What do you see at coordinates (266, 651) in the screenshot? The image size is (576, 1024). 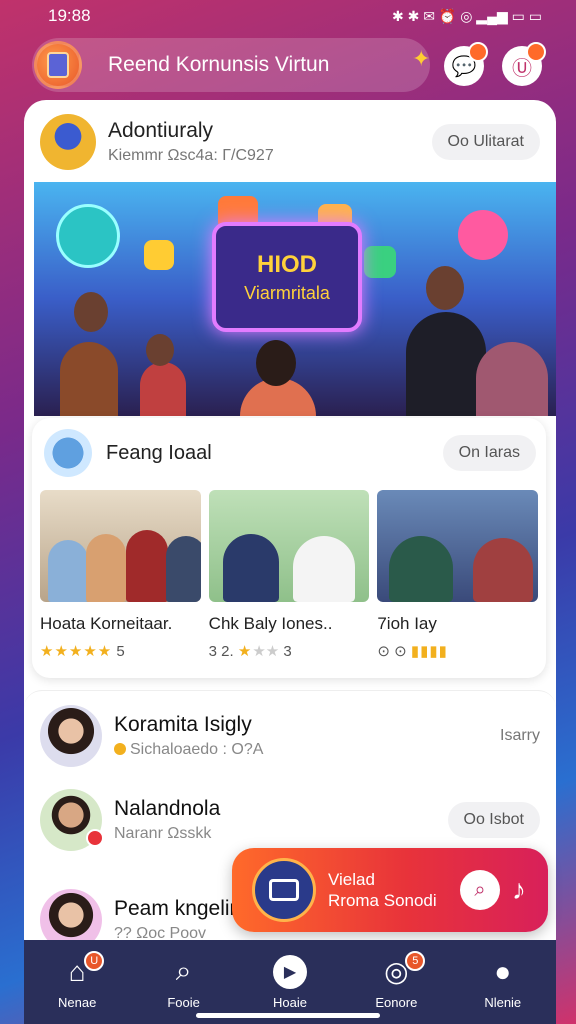 I see `rating-stars-dim: ★★` at bounding box center [266, 651].